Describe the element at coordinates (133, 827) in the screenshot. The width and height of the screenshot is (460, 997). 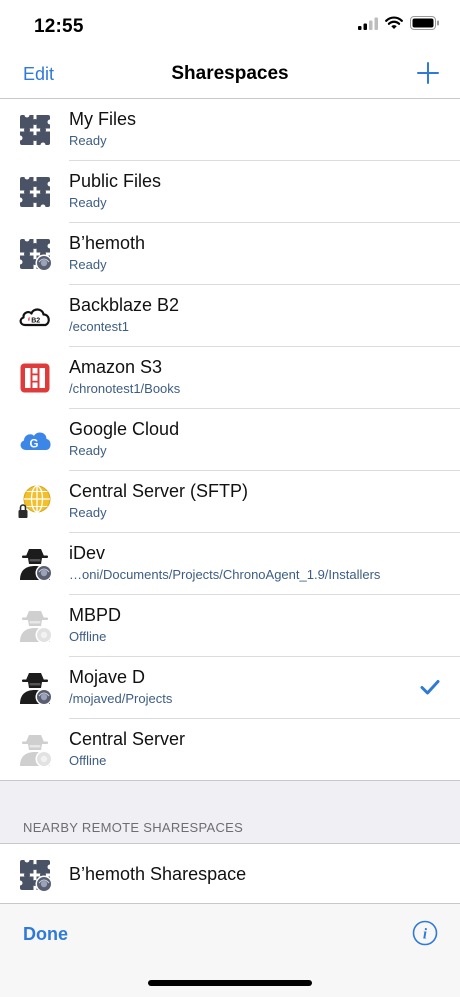
I see `section-header-nearby: NEARBY REMOTE SHARESPACES` at that location.